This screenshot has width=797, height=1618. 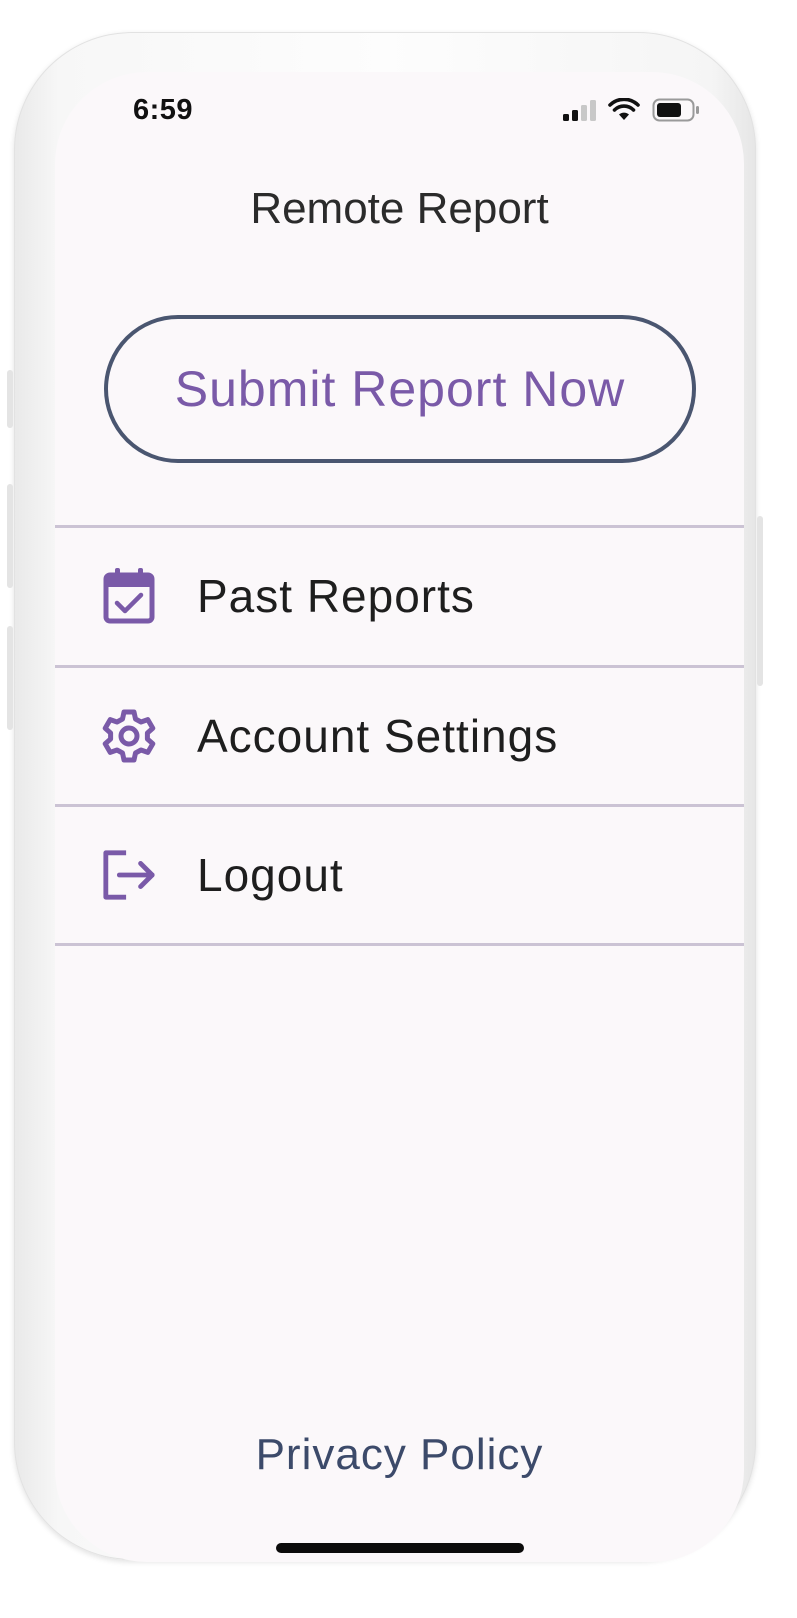 What do you see at coordinates (400, 389) in the screenshot?
I see `submit-report-button: Submit Report Now` at bounding box center [400, 389].